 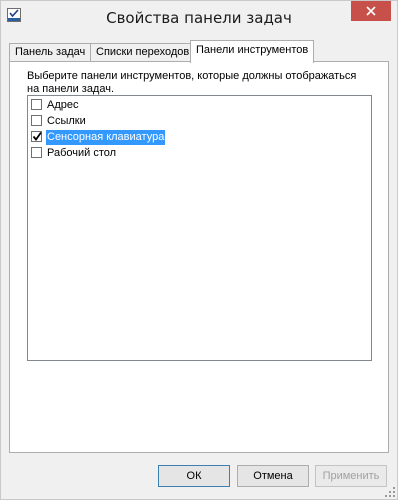 I want to click on checkmark-icon, so click(x=37, y=136).